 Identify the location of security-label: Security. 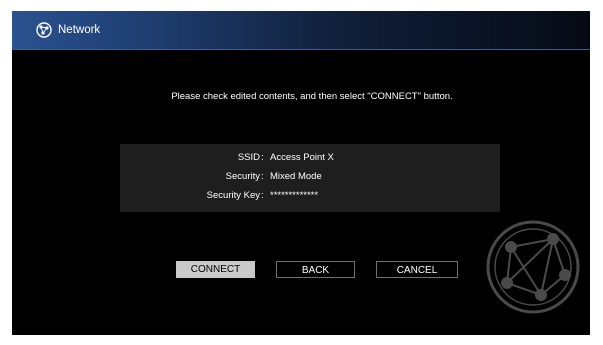
(242, 176).